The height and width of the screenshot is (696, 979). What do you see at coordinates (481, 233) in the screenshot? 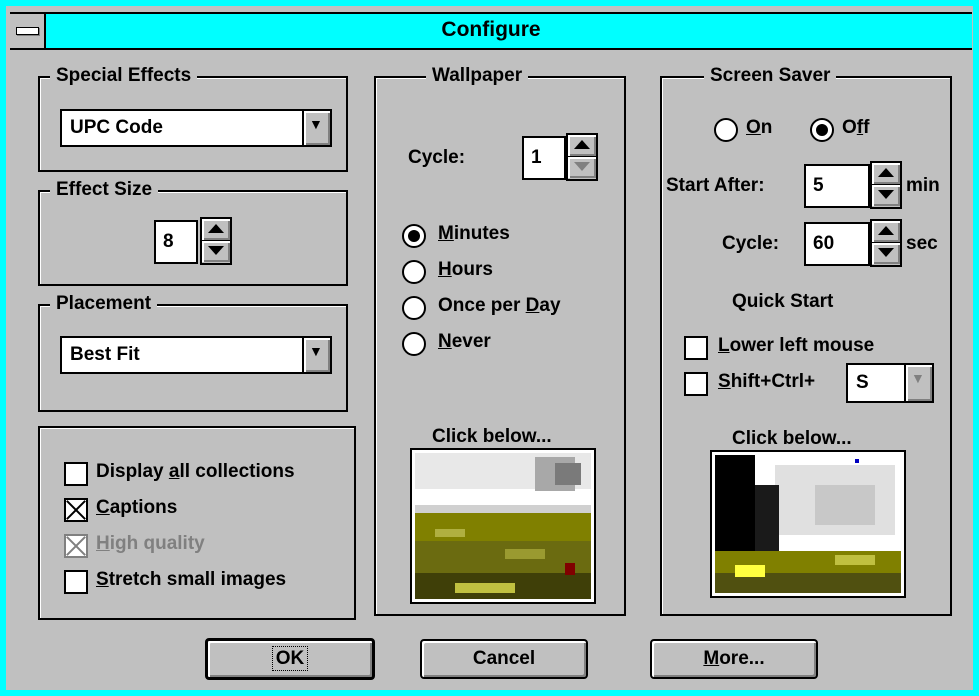
I see `label-part: inutes` at bounding box center [481, 233].